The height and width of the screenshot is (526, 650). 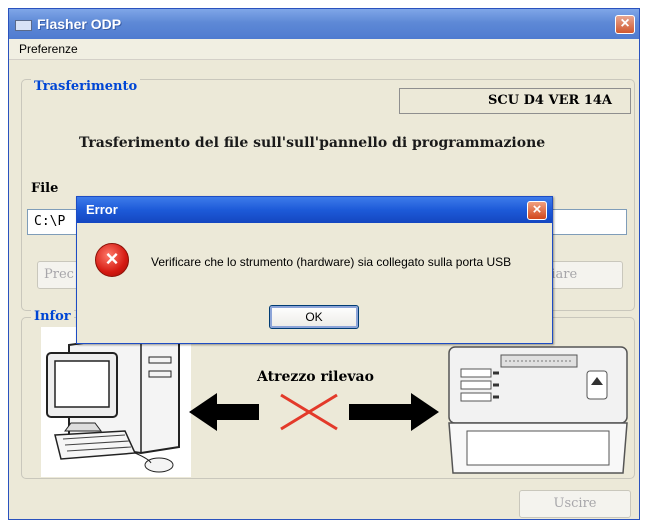 What do you see at coordinates (86, 86) in the screenshot?
I see `transfer-group-label: Trasferimento` at bounding box center [86, 86].